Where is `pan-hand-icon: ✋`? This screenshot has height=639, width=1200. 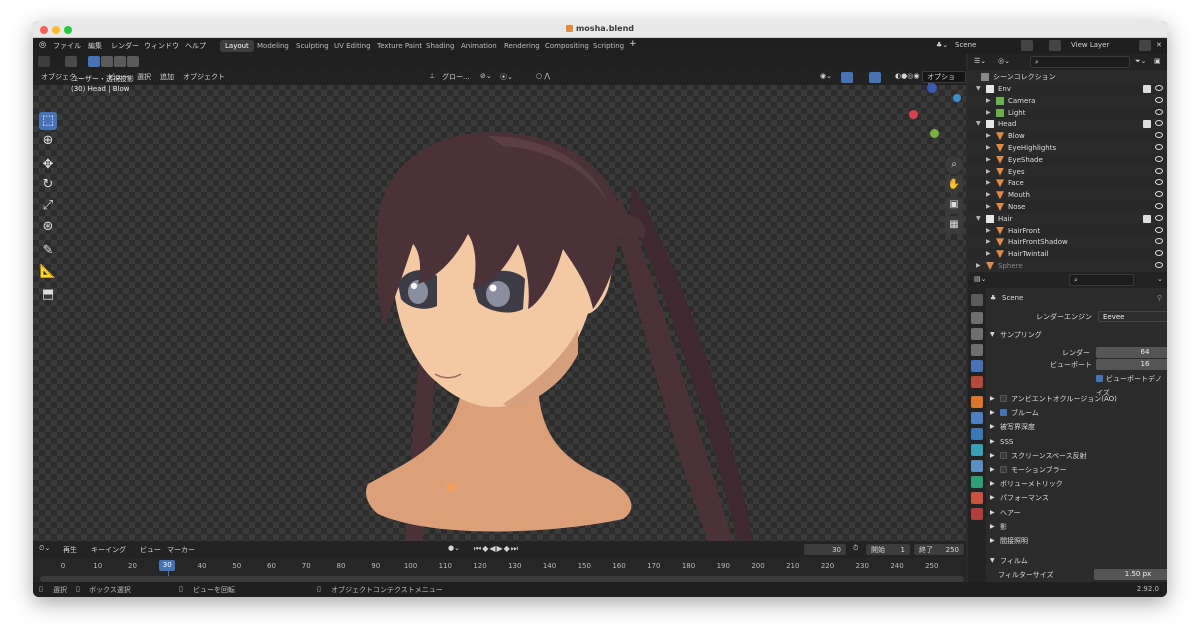 pan-hand-icon: ✋ is located at coordinates (954, 185).